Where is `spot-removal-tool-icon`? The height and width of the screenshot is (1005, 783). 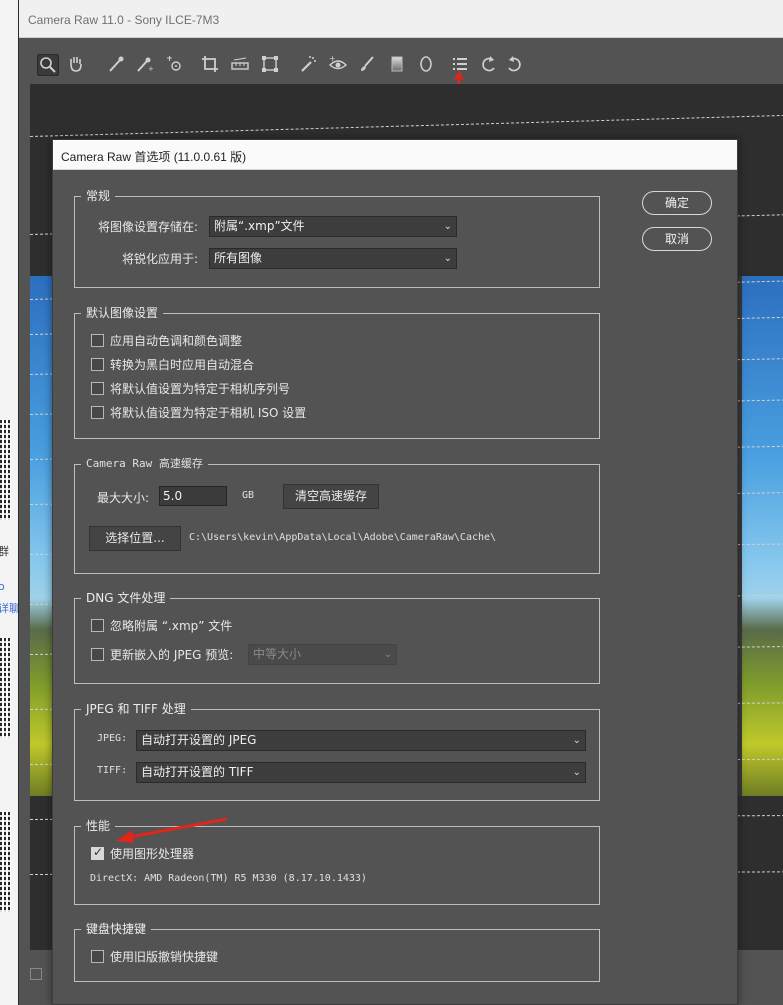
spot-removal-tool-icon is located at coordinates (308, 65).